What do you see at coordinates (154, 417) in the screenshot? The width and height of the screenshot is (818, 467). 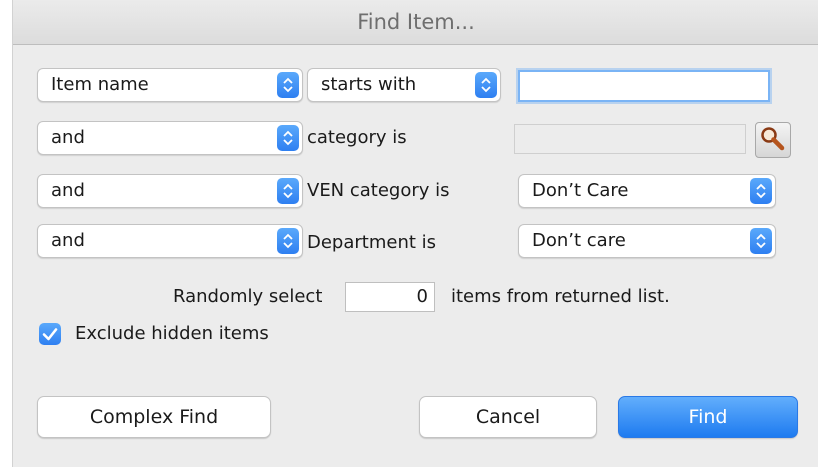 I see `complex-find-button: Complex Find` at bounding box center [154, 417].